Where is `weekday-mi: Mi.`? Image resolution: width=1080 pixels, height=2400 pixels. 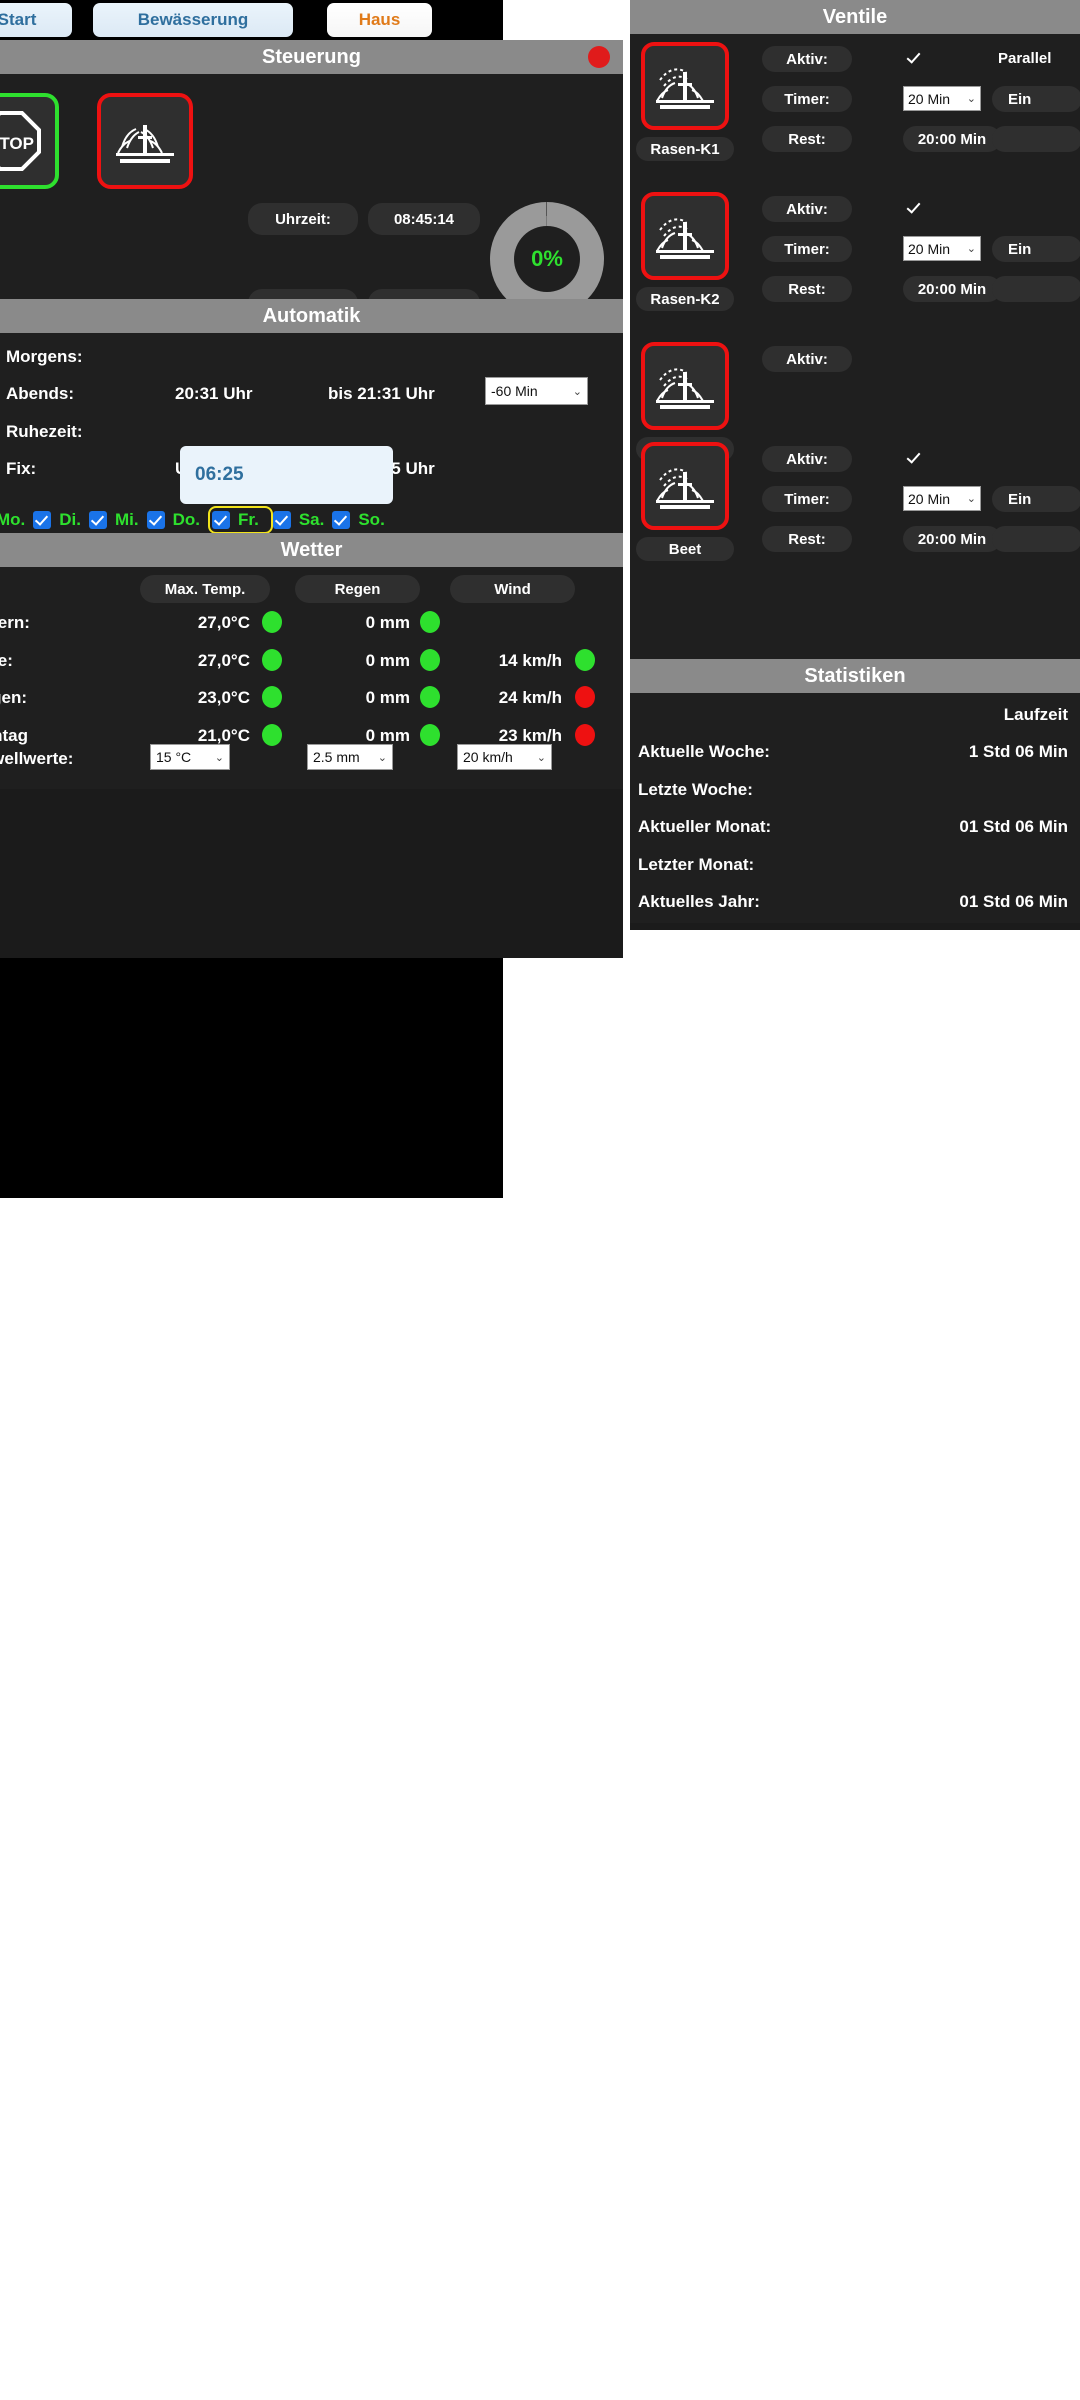
weekday-mi: Mi. is located at coordinates (118, 520).